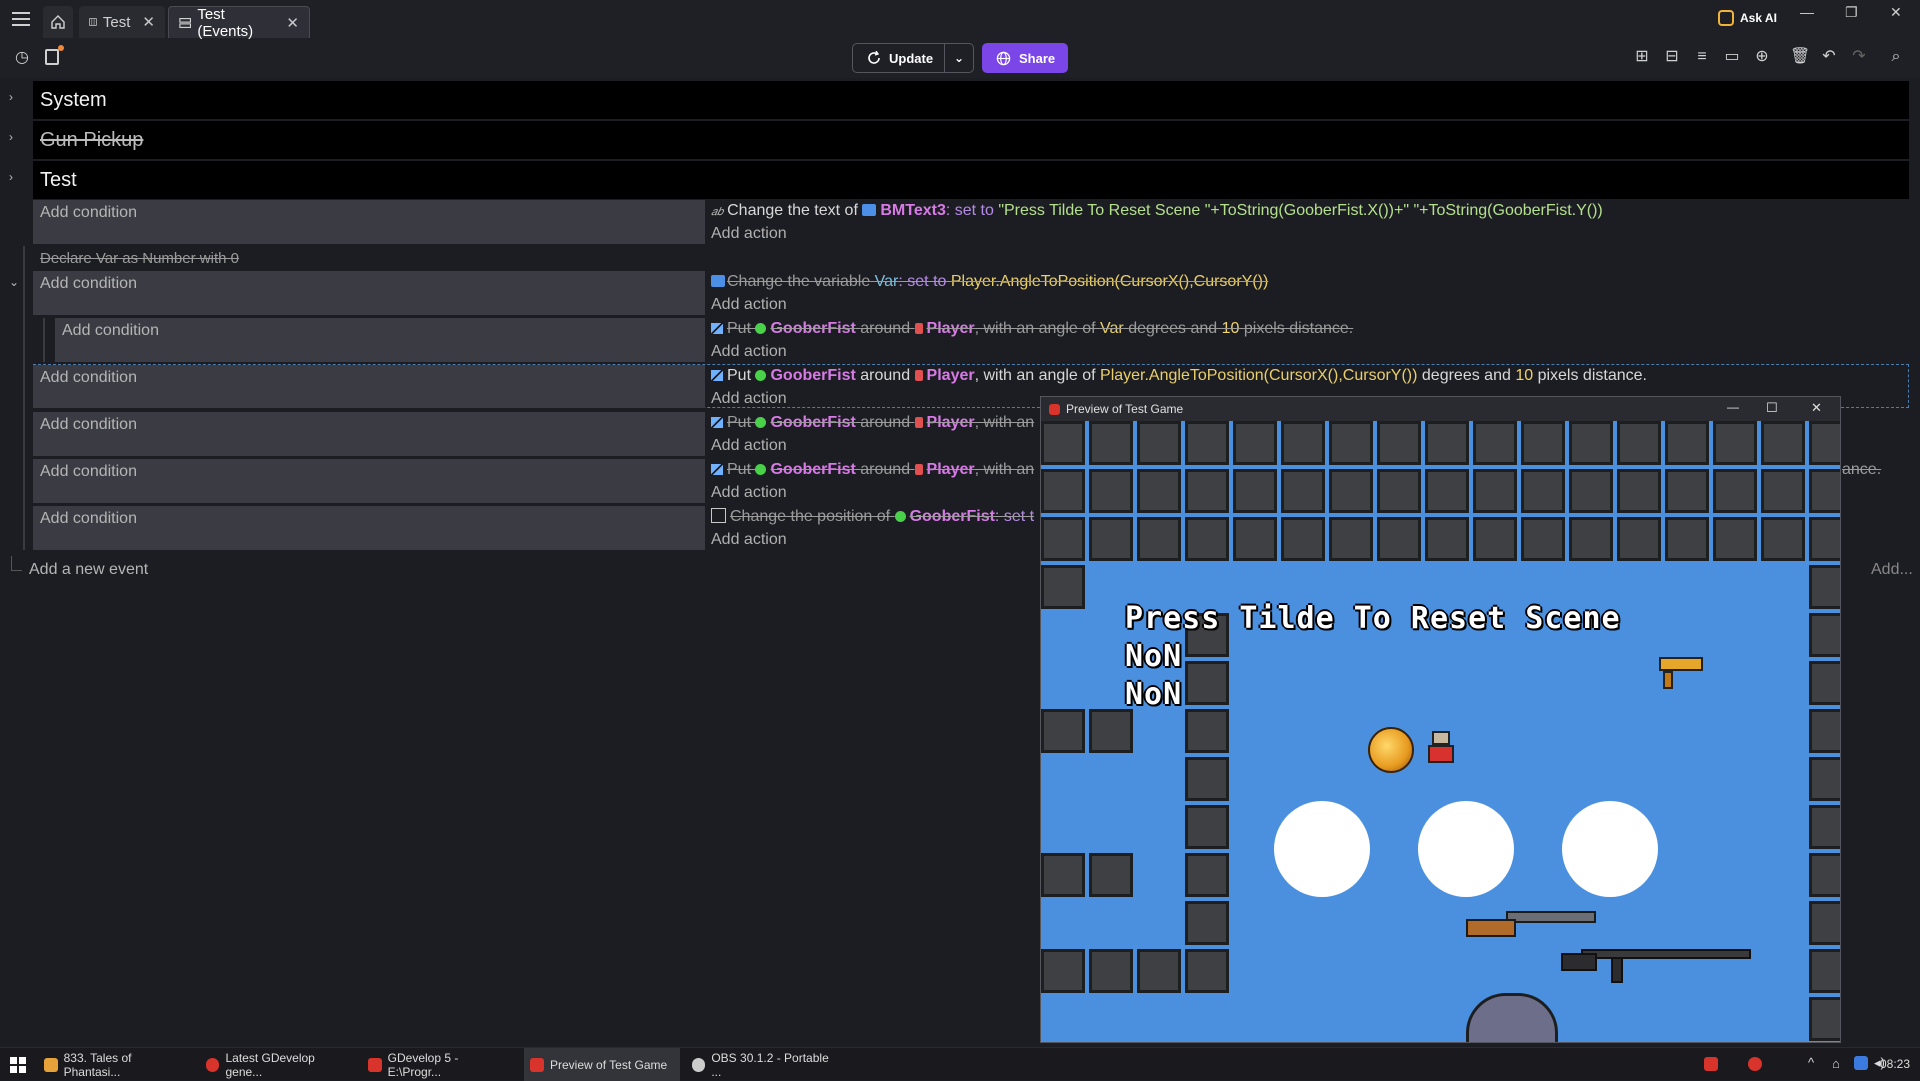 This screenshot has width=1920, height=1081. Describe the element at coordinates (971, 180) in the screenshot. I see `group-test: Test` at that location.